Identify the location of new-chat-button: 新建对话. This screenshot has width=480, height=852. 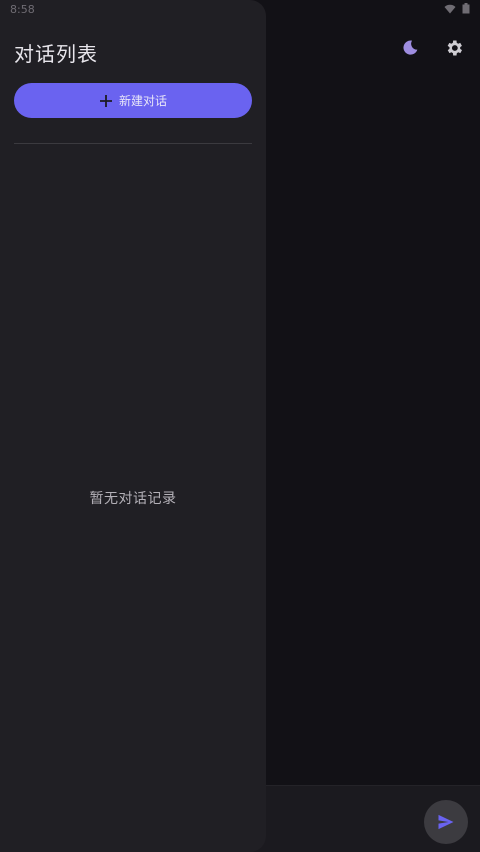
(133, 100).